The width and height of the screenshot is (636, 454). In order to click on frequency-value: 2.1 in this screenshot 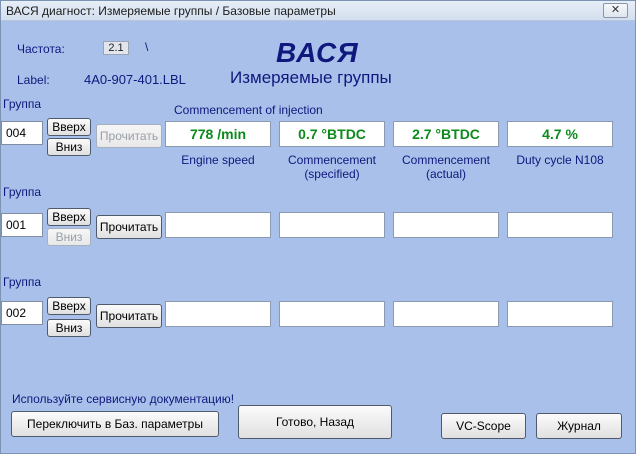, I will do `click(116, 48)`.